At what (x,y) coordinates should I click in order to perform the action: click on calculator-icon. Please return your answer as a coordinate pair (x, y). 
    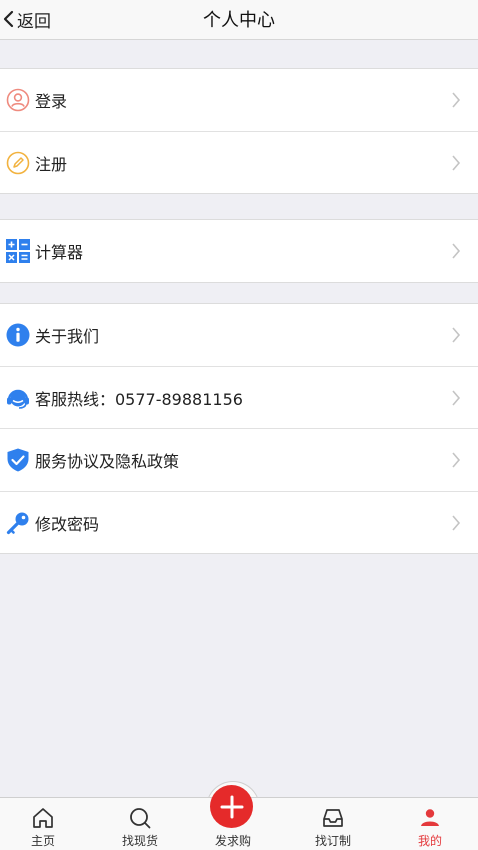
    Looking at the image, I should click on (18, 251).